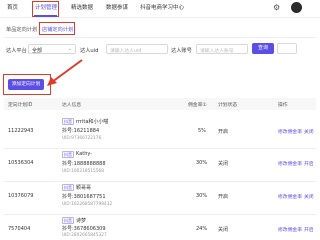 Image resolution: width=320 pixels, height=240 pixels. Describe the element at coordinates (197, 105) in the screenshot. I see `col-header-commission: 佣金率①` at that location.